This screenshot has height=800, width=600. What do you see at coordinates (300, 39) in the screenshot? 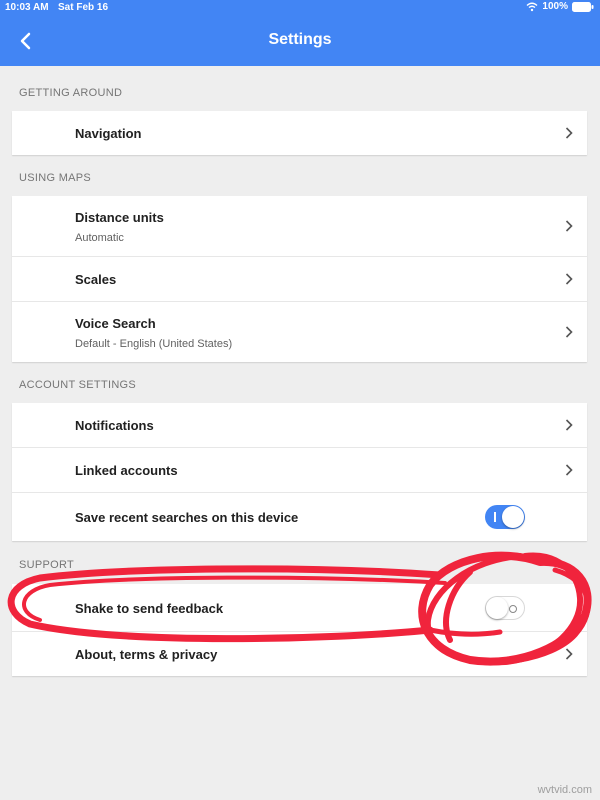
I see `page-title: Settings` at bounding box center [300, 39].